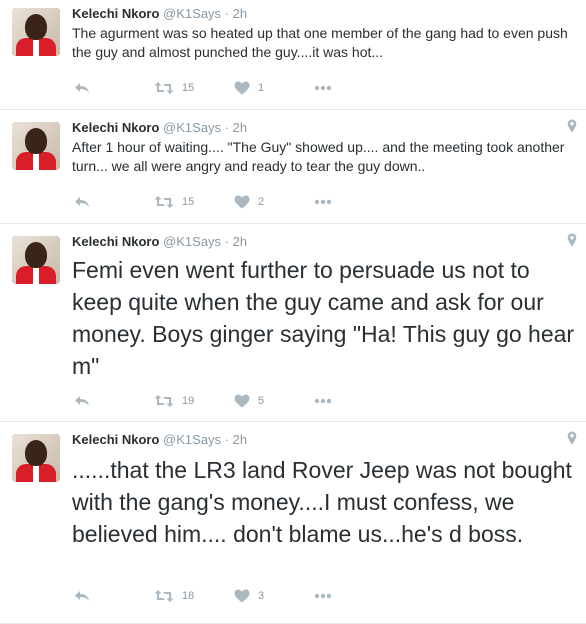  I want to click on retweet-count: 19, so click(188, 401).